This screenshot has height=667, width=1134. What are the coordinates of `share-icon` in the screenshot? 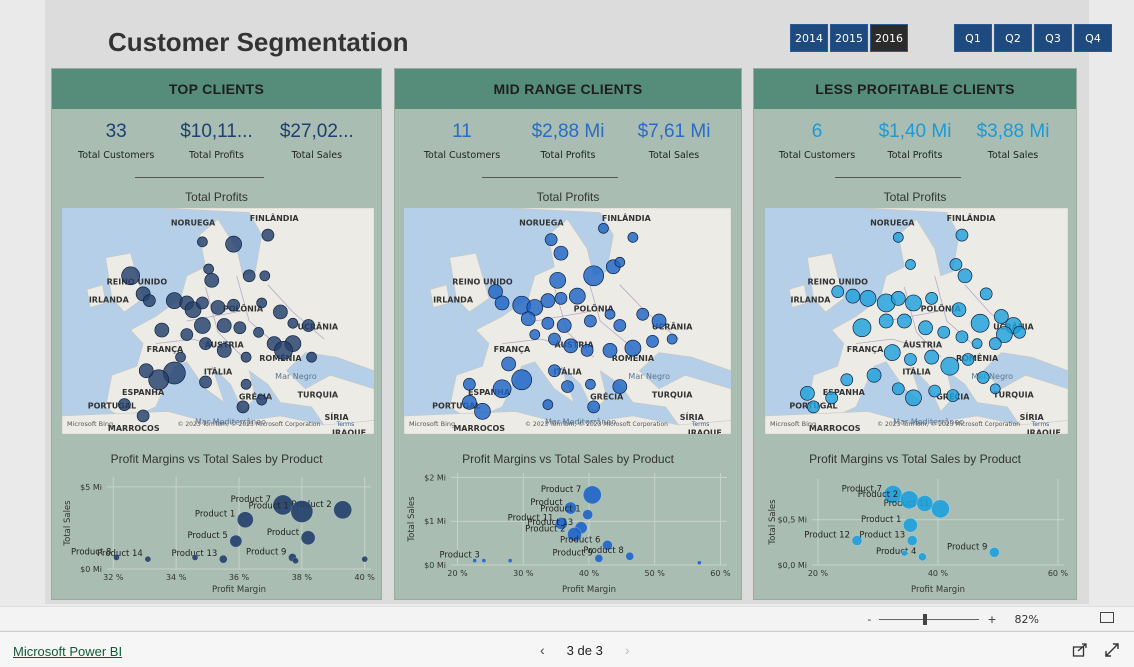 It's located at (1080, 650).